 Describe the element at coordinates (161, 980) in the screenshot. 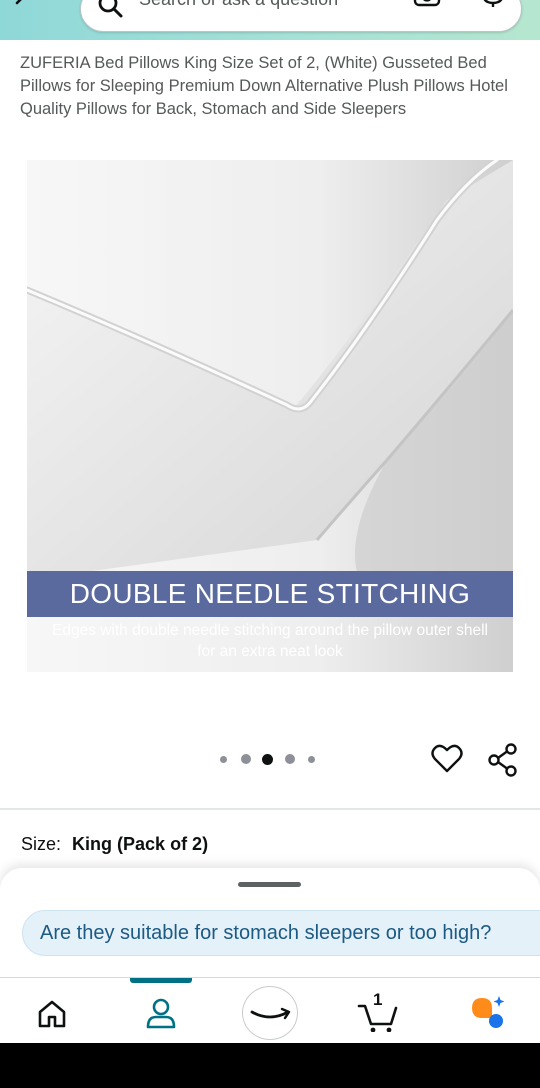

I see `nav-active-indicator` at that location.